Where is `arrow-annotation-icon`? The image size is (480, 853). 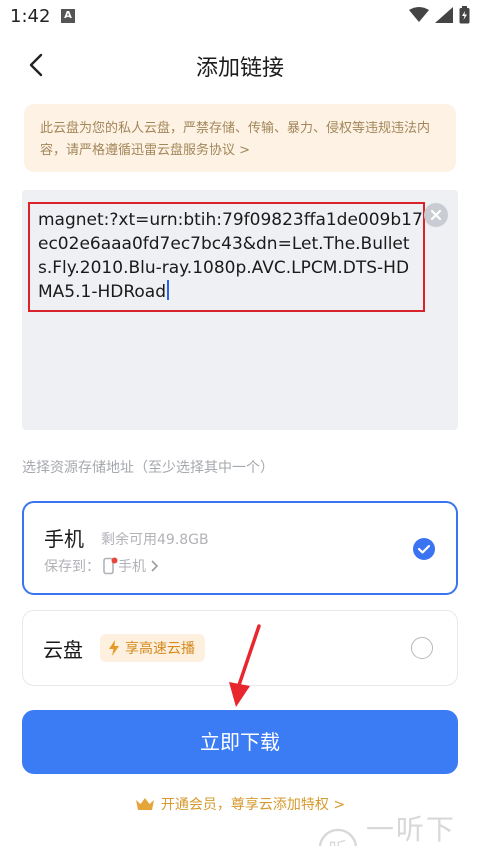
arrow-annotation-icon is located at coordinates (245, 665).